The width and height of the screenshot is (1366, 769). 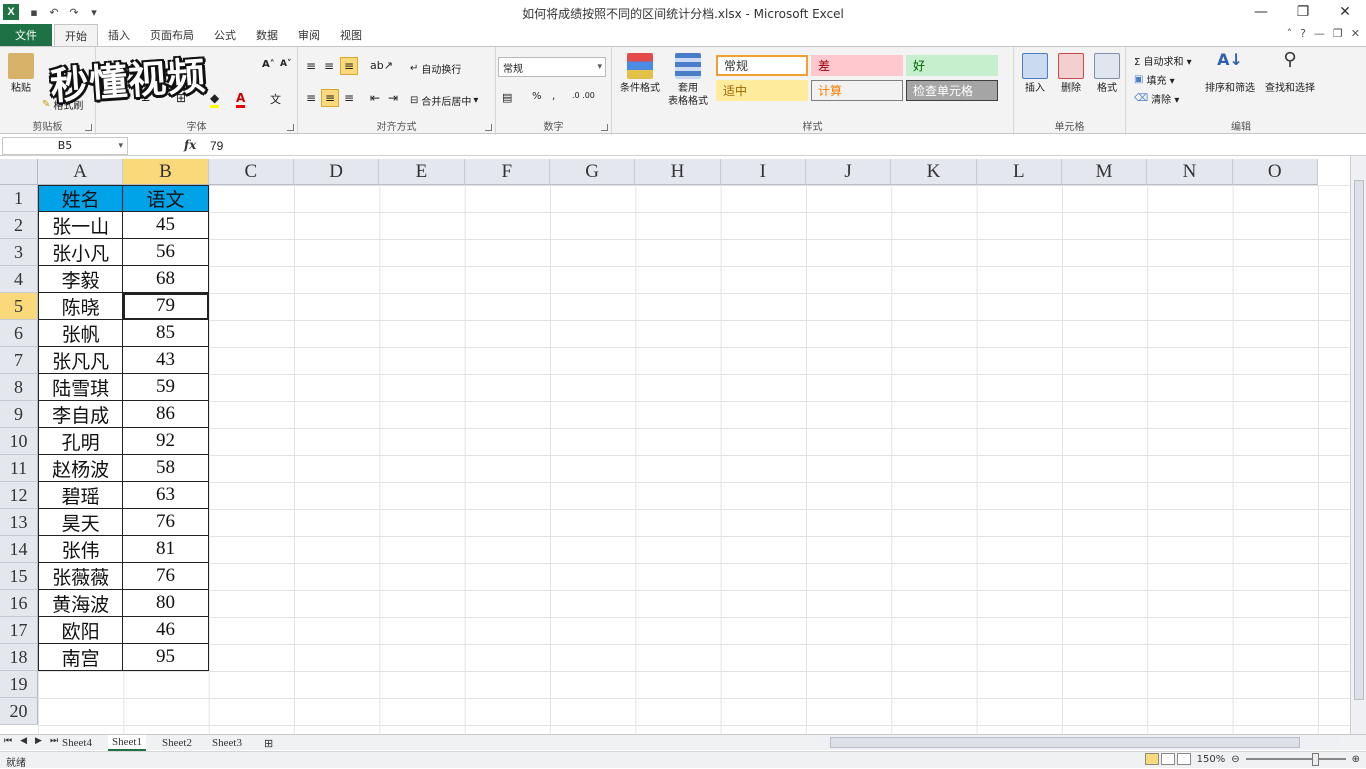 I want to click on cell-style-4: 计算, so click(x=857, y=90).